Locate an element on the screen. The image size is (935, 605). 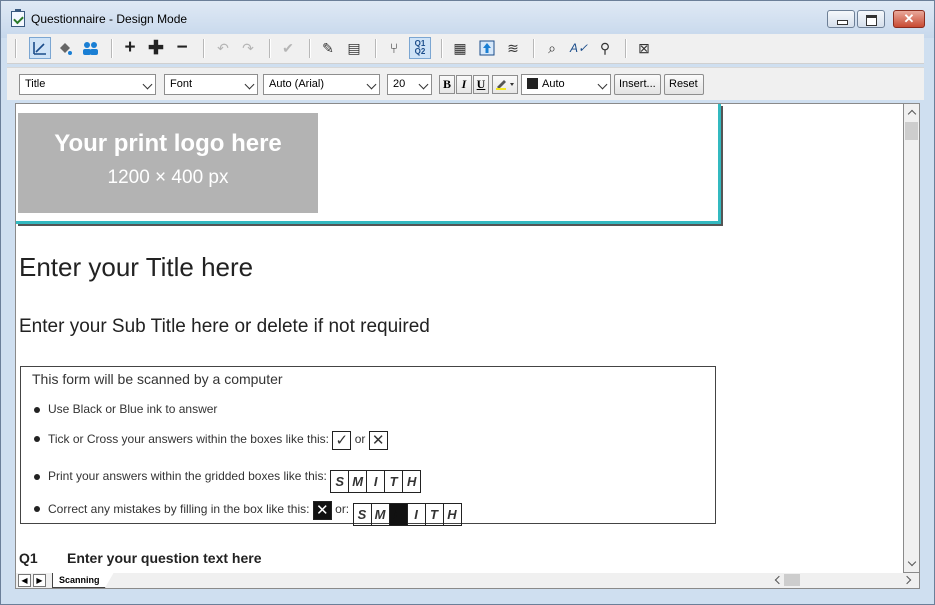
highlight-color-button is located at coordinates (505, 84).